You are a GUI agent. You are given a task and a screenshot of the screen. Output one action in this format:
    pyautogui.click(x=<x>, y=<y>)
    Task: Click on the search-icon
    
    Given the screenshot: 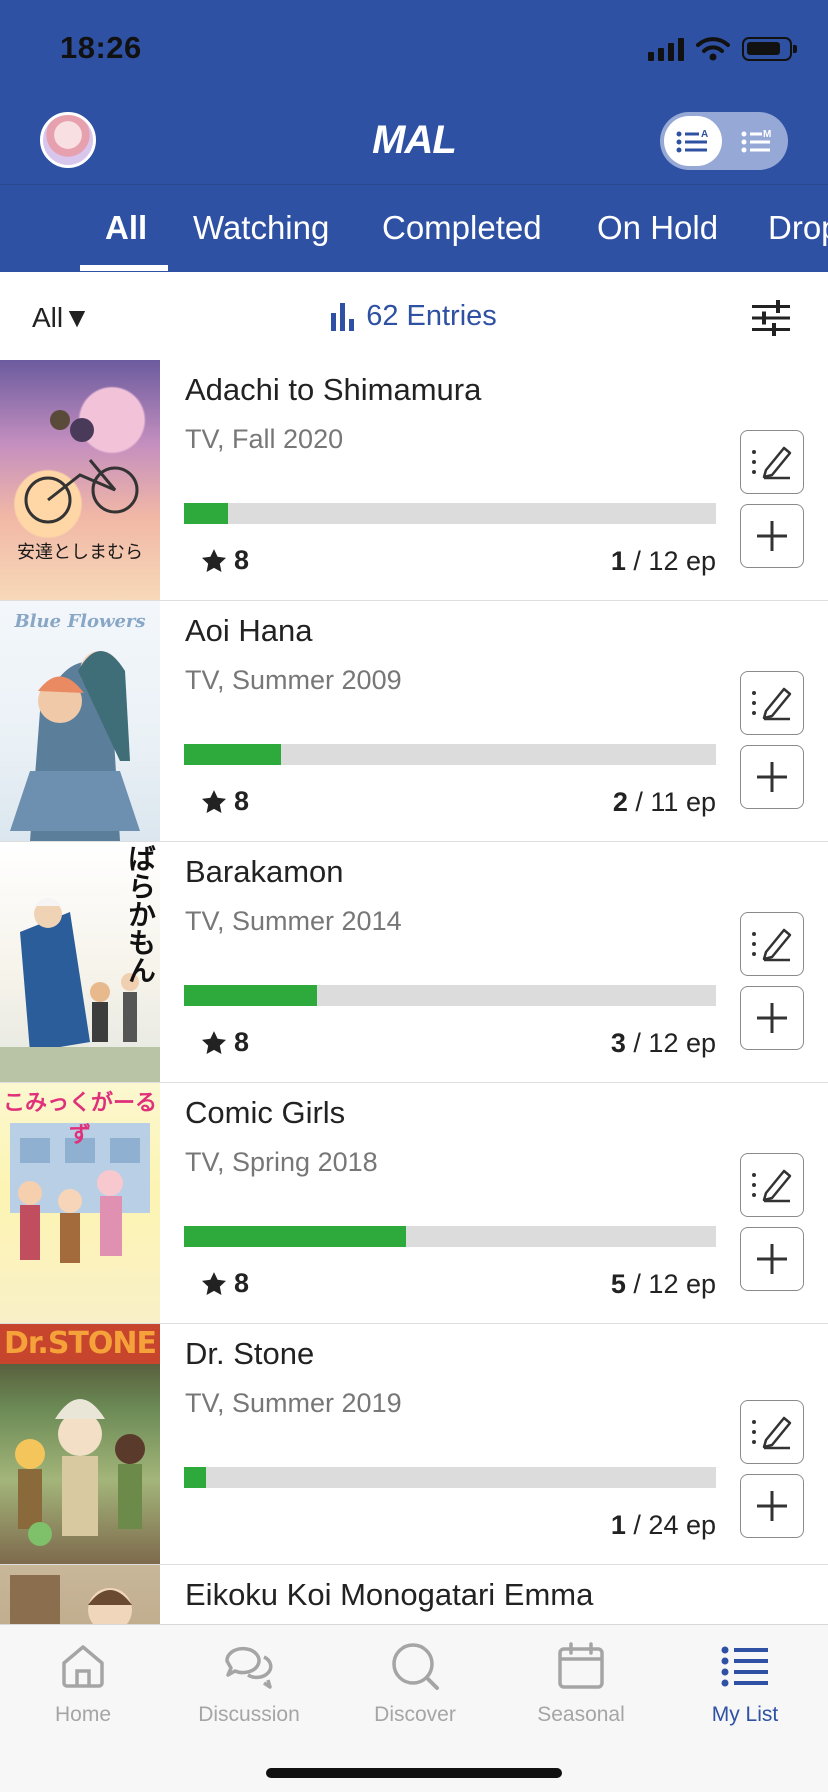 What is the action you would take?
    pyautogui.click(x=415, y=1666)
    